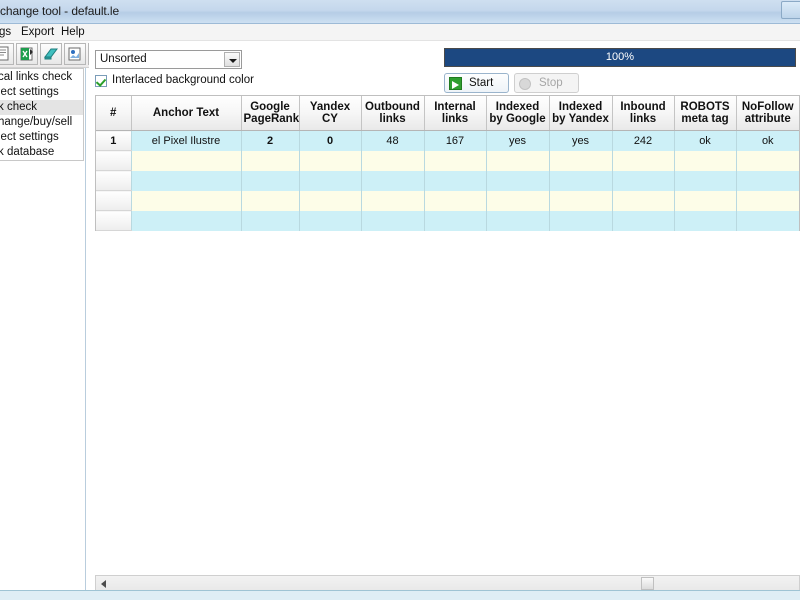 This screenshot has height=600, width=800. What do you see at coordinates (455, 113) in the screenshot?
I see `column-header-internal-links: Internal links` at bounding box center [455, 113].